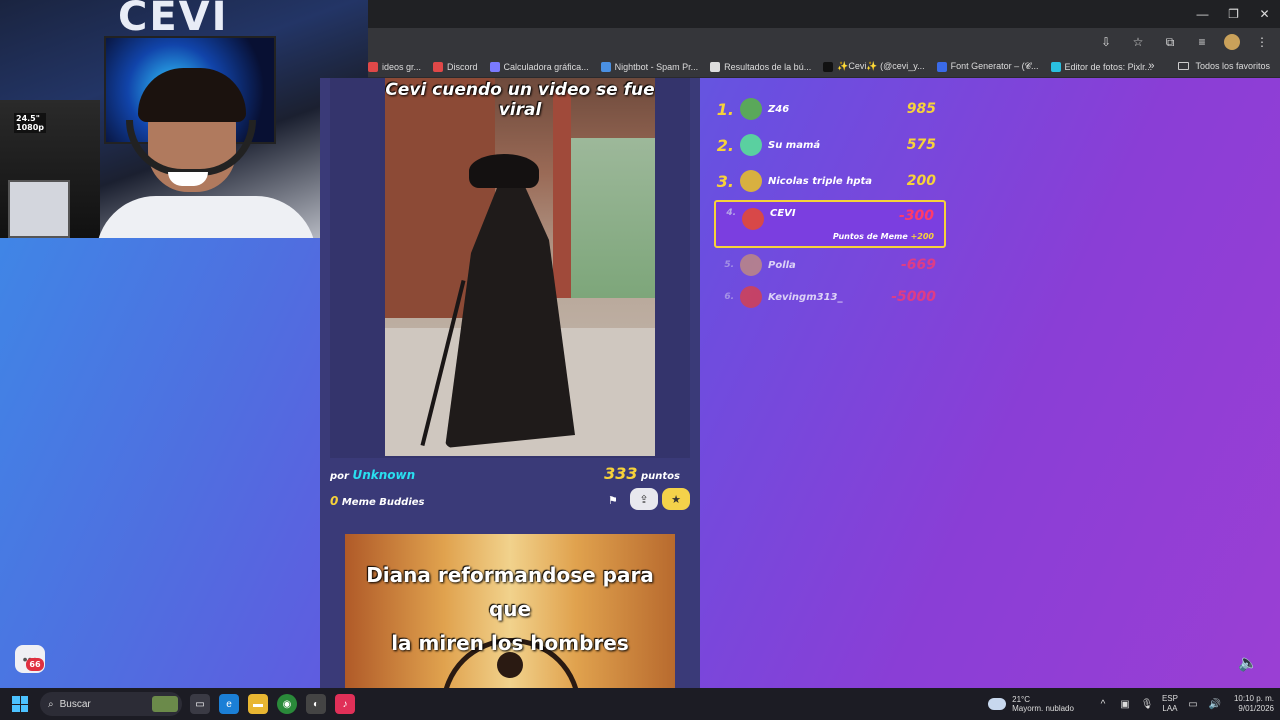 The height and width of the screenshot is (720, 1280). What do you see at coordinates (206, 217) in the screenshot?
I see `streamer-shirt` at bounding box center [206, 217].